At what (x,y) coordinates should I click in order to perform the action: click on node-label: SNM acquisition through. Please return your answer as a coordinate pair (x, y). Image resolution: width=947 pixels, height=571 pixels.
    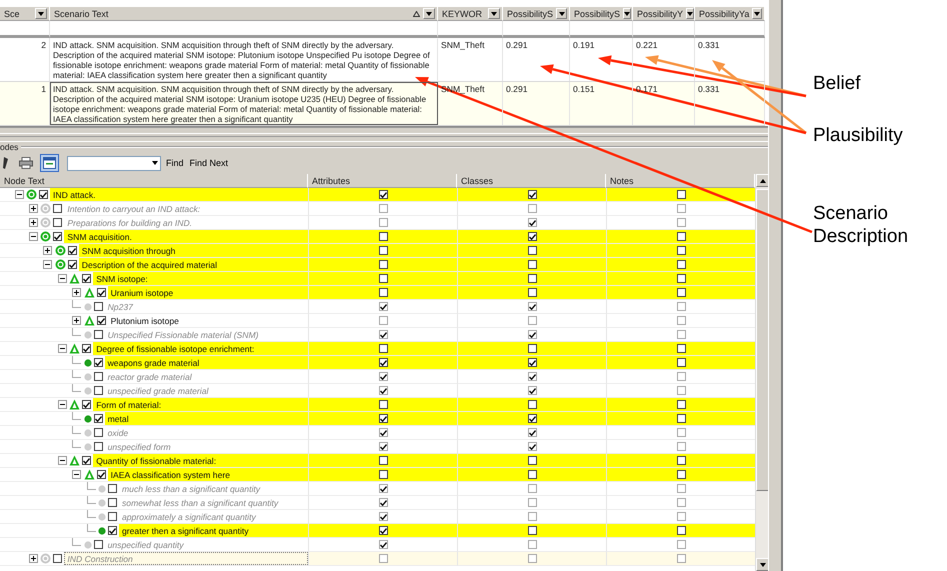
    Looking at the image, I should click on (193, 250).